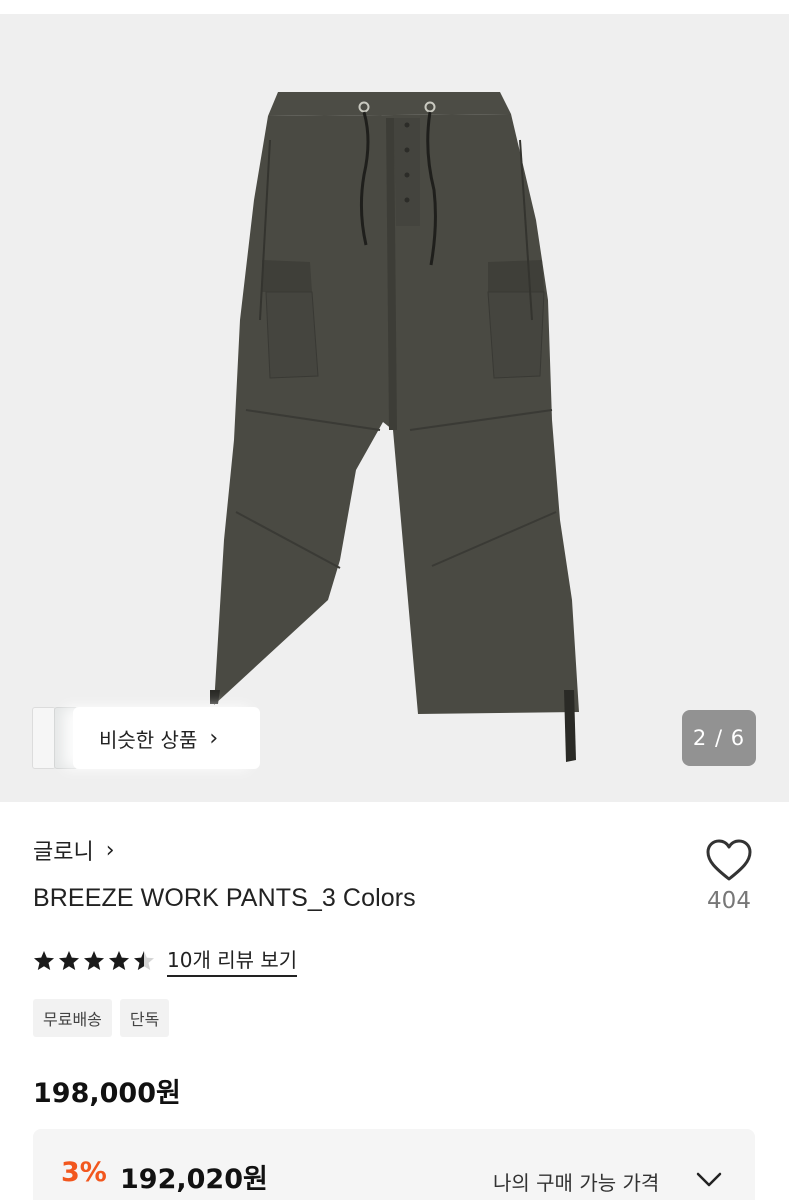 The width and height of the screenshot is (789, 1200). I want to click on like-button: 404, so click(729, 876).